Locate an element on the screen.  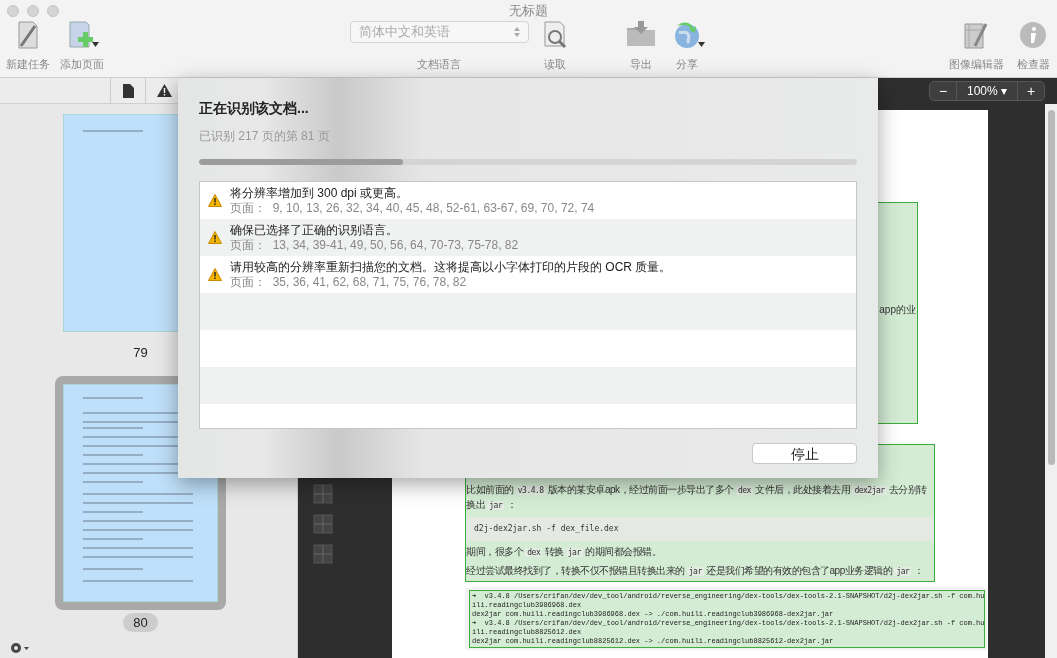
body-paragraph: 期间，很多个 dex 转换 jar 的期间都会报错。 is located at coordinates (564, 552).